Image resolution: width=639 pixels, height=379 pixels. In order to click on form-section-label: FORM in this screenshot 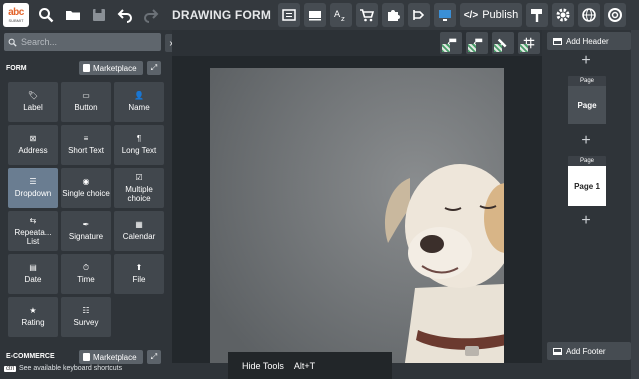, I will do `click(16, 68)`.